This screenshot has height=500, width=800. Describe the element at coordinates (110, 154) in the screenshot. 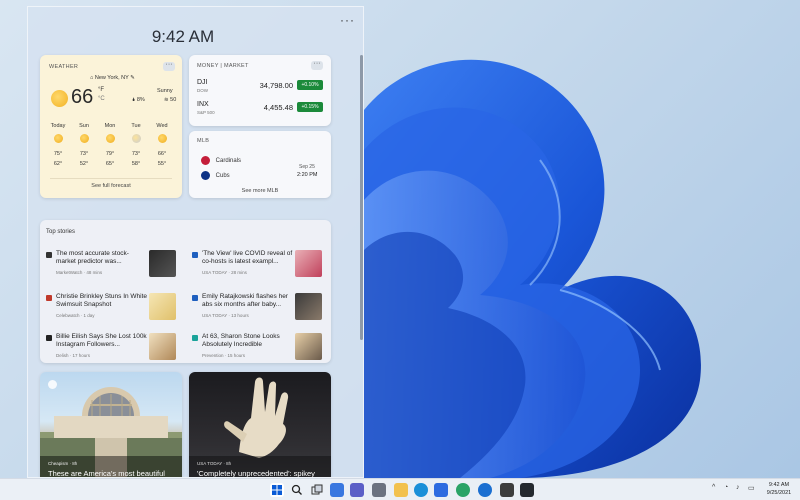

I see `forecast-high: 79°` at that location.